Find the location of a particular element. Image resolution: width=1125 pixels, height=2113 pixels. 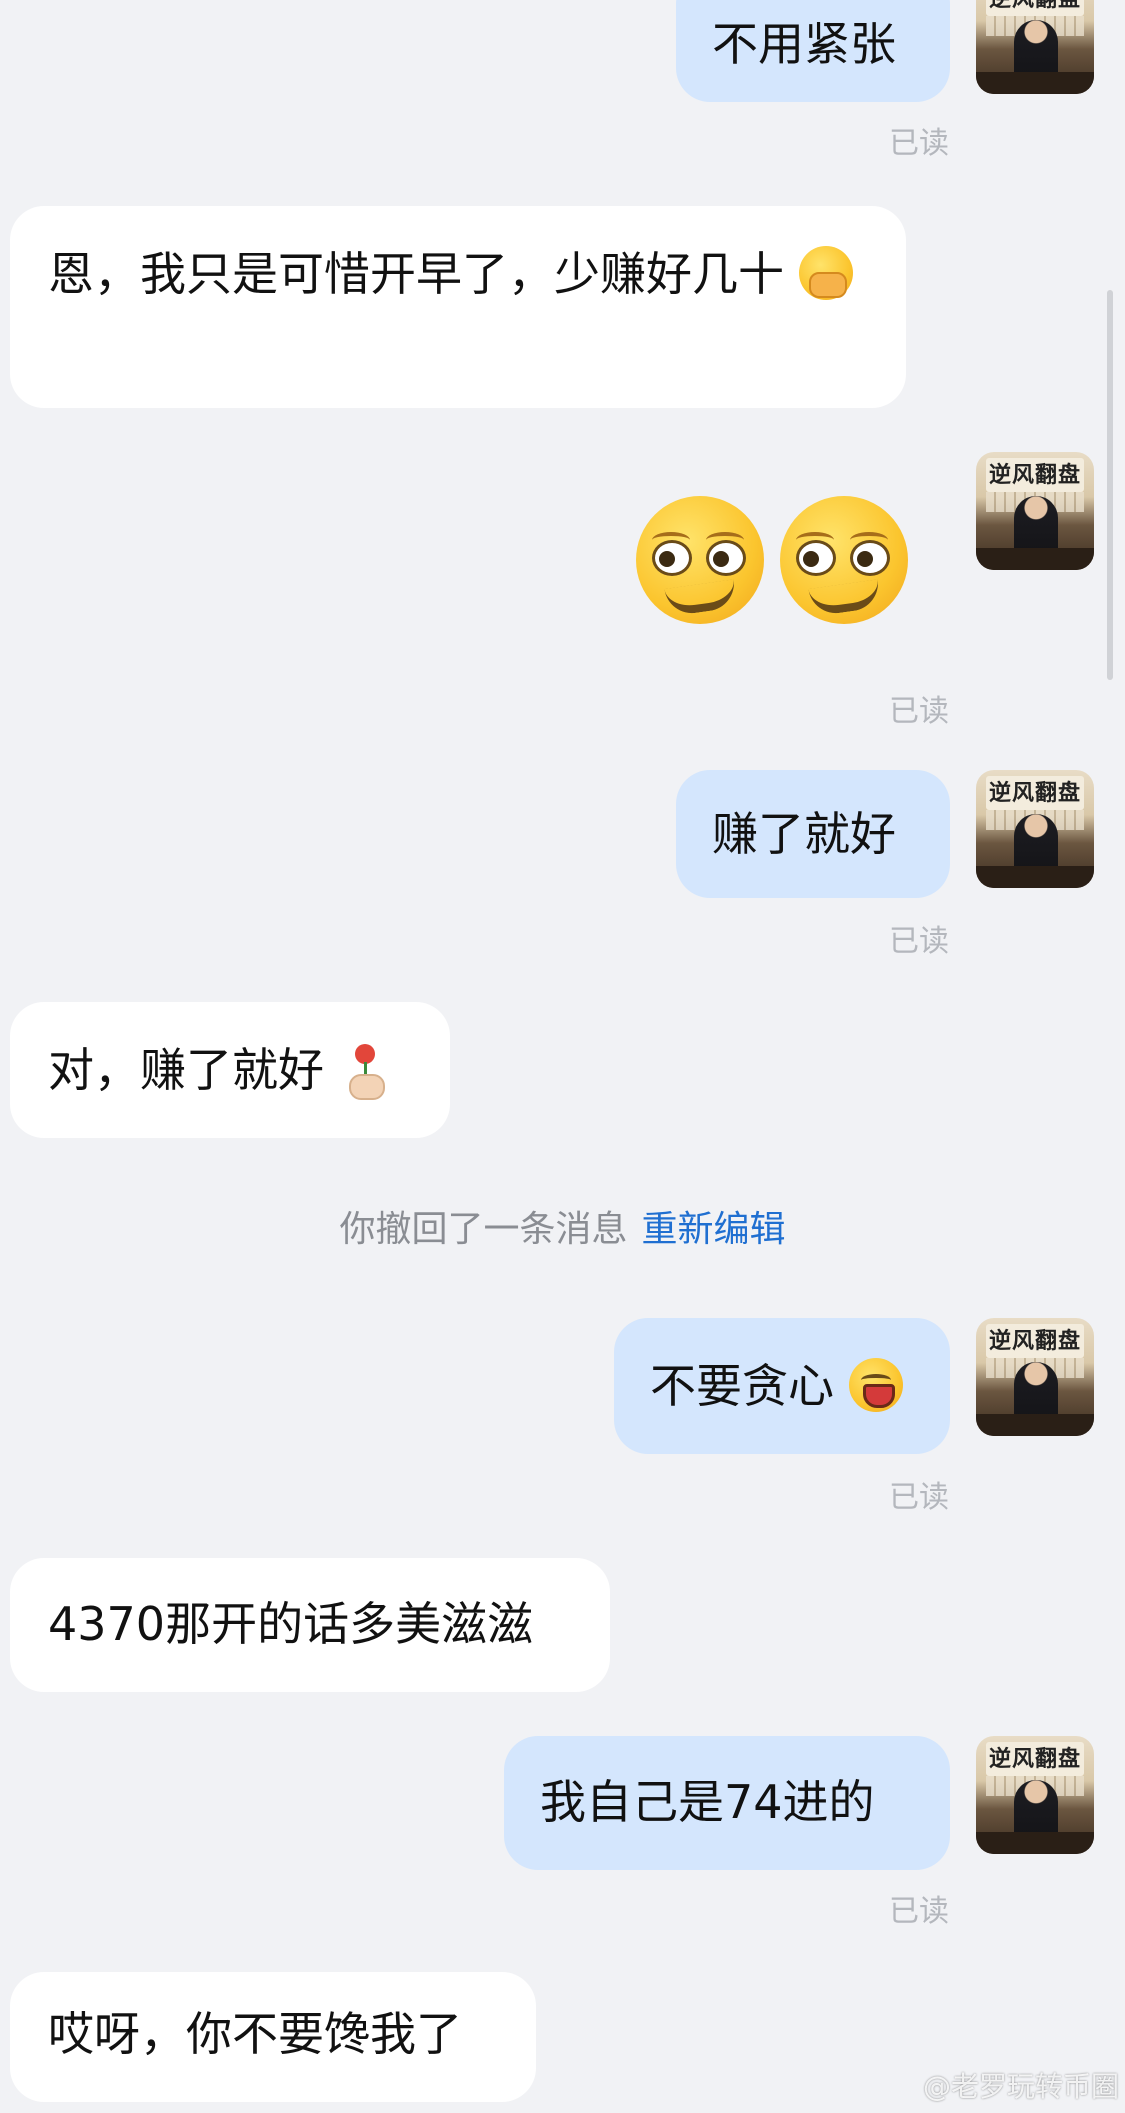

recall-text: 你撤回了一条消息 is located at coordinates (483, 1229).